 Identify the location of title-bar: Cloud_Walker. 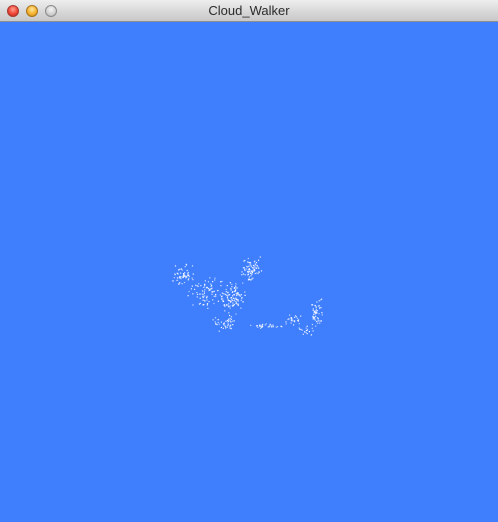
(249, 11).